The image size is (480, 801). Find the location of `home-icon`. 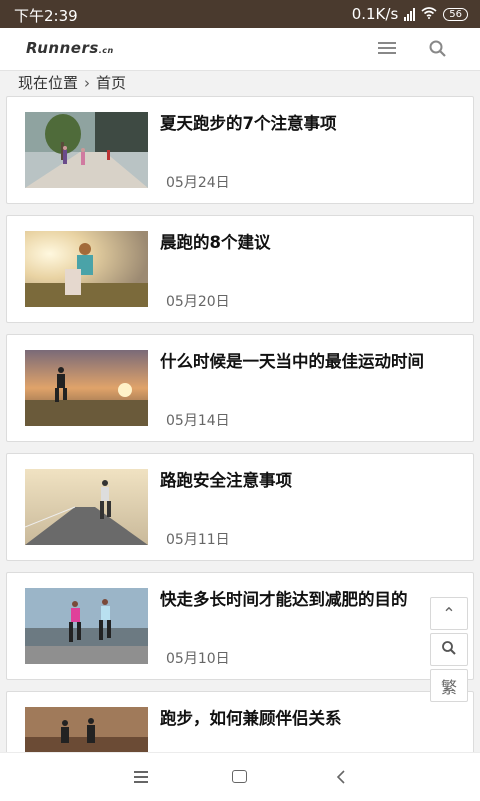

home-icon is located at coordinates (239, 776).